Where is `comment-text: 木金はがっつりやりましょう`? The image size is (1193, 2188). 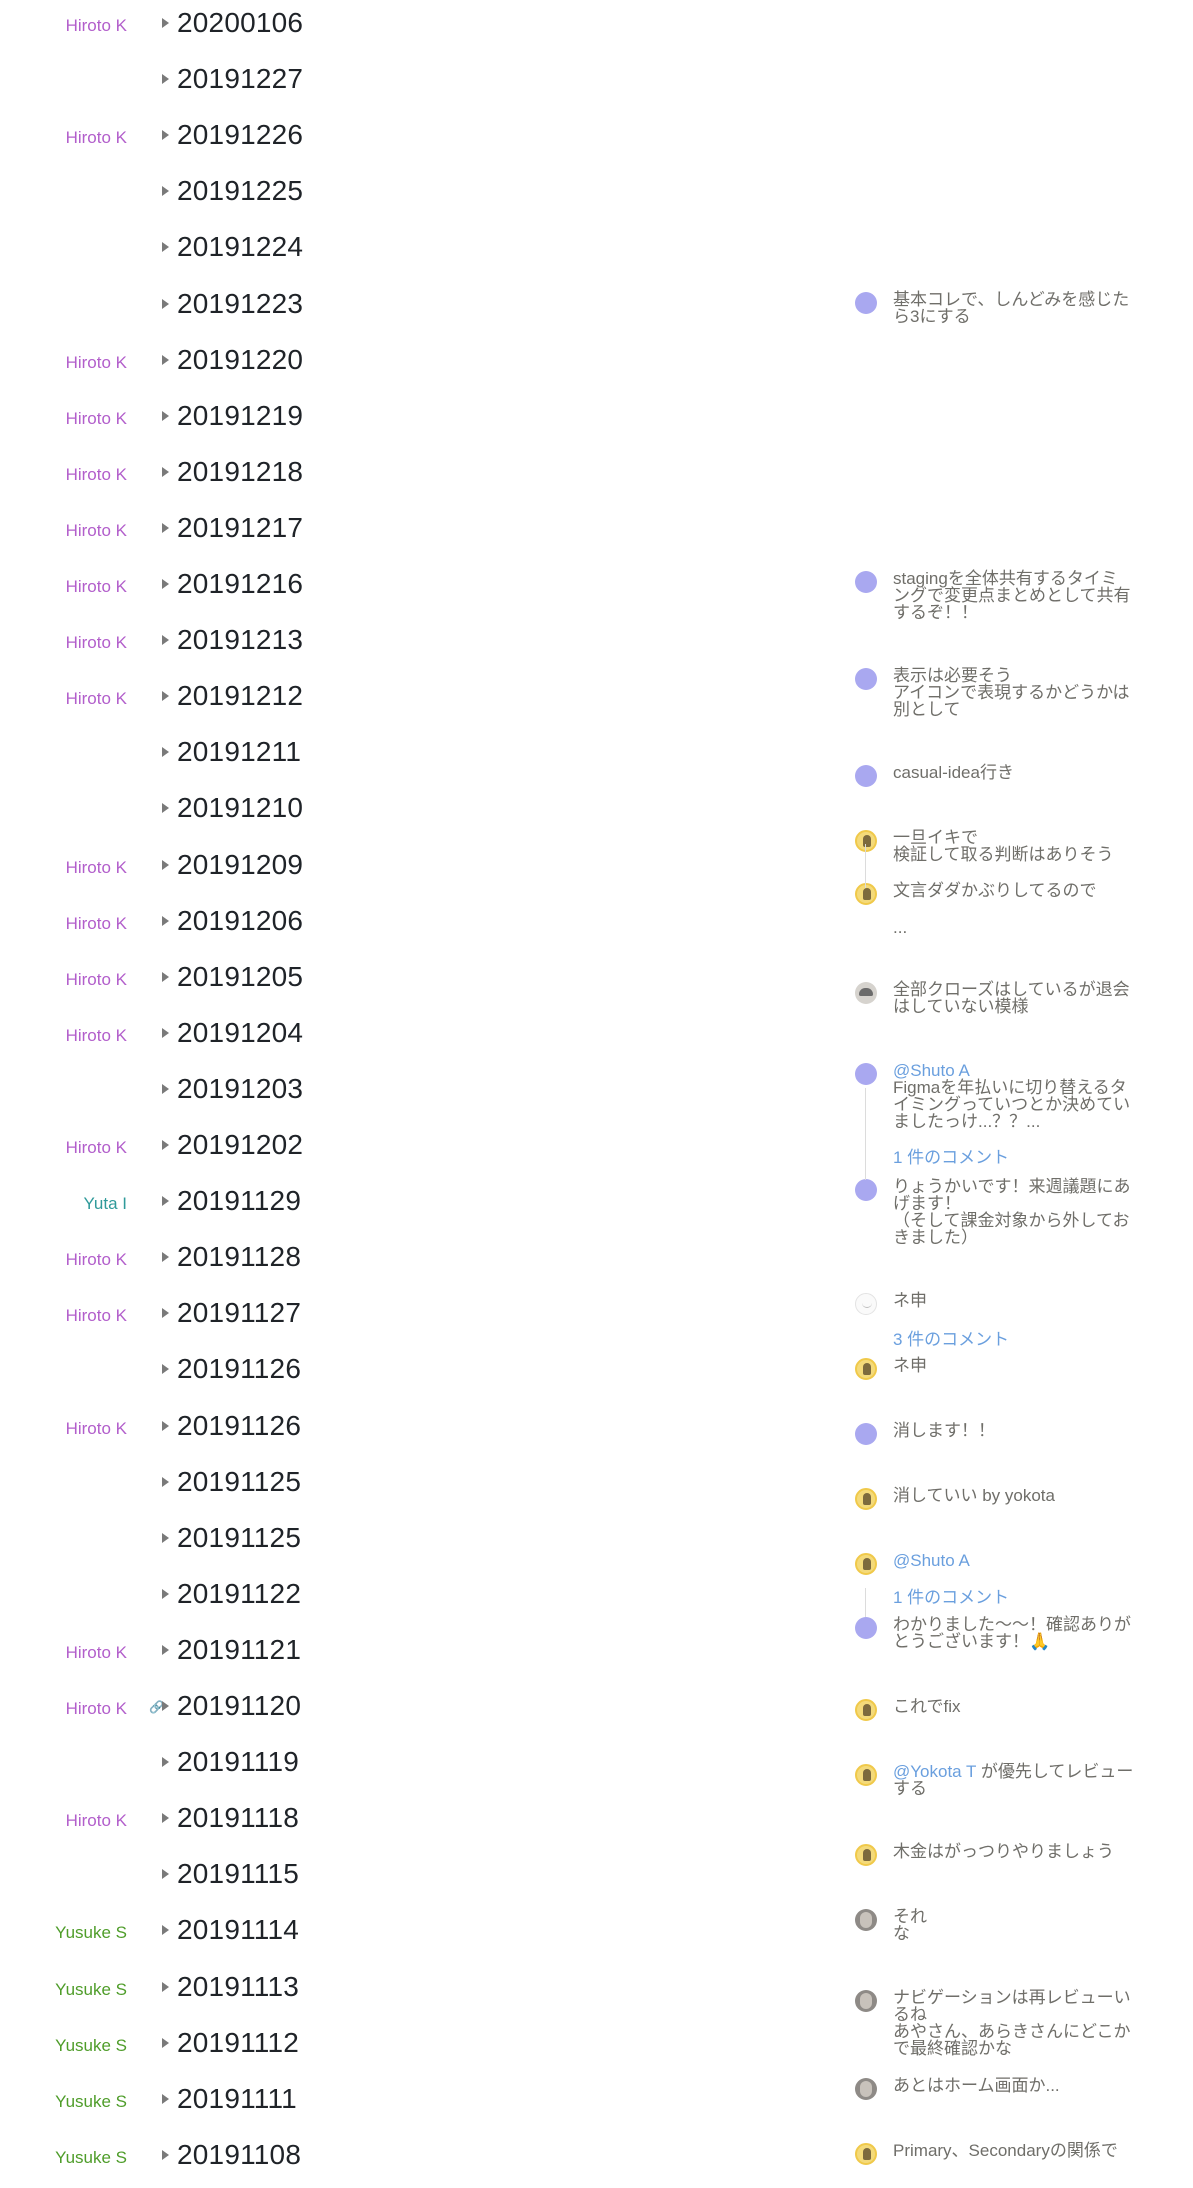
comment-text: 木金はがっつりやりましょう is located at coordinates (1003, 1851).